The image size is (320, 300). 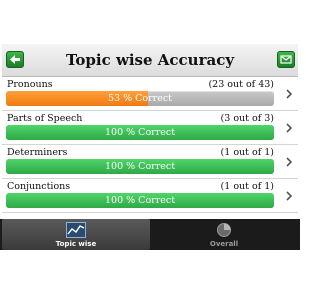 I want to click on header-bar: Topic wise Accuracy, so click(x=150, y=60).